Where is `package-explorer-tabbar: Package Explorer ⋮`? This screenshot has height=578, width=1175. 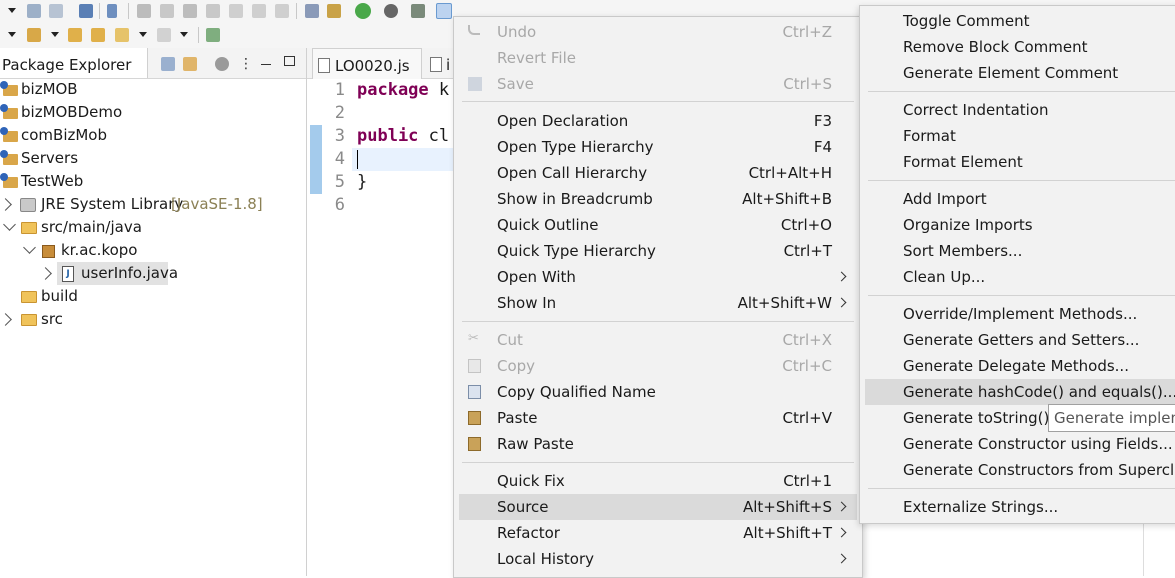 package-explorer-tabbar: Package Explorer ⋮ is located at coordinates (153, 63).